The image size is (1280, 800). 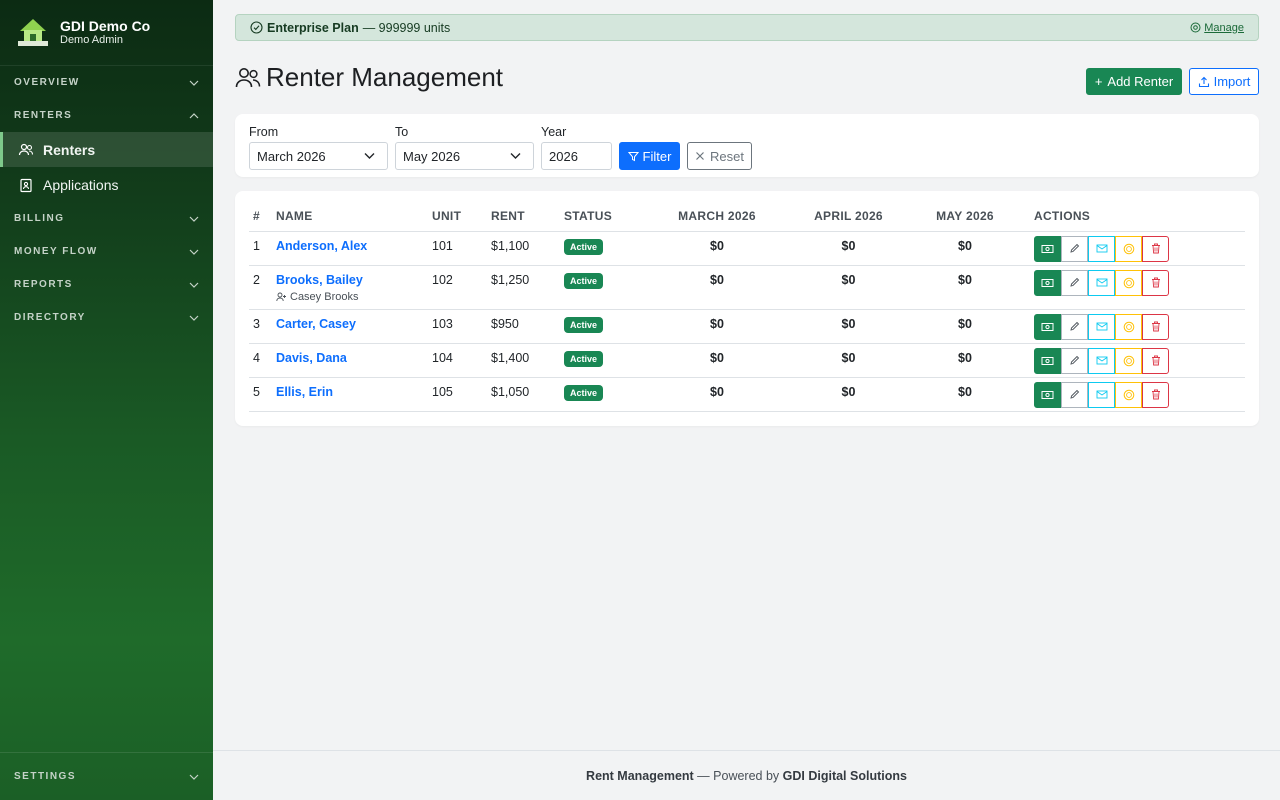 I want to click on column-header: STATUS, so click(x=603, y=216).